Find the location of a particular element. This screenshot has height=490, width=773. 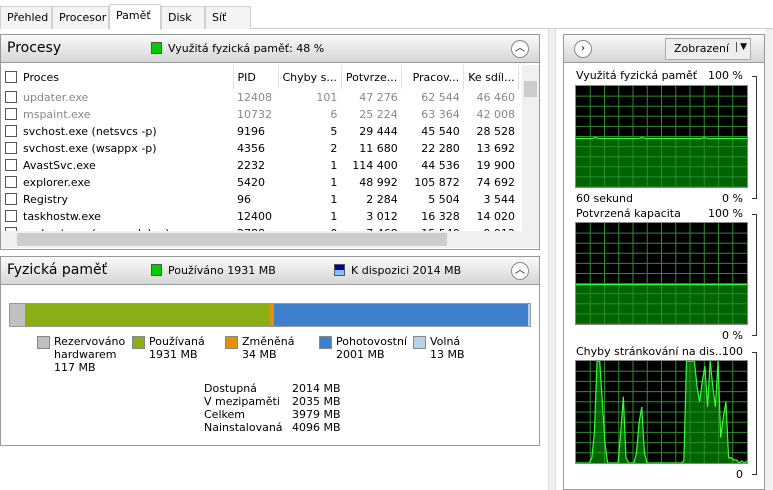

used-status: Používáno 1931 MB is located at coordinates (213, 270).